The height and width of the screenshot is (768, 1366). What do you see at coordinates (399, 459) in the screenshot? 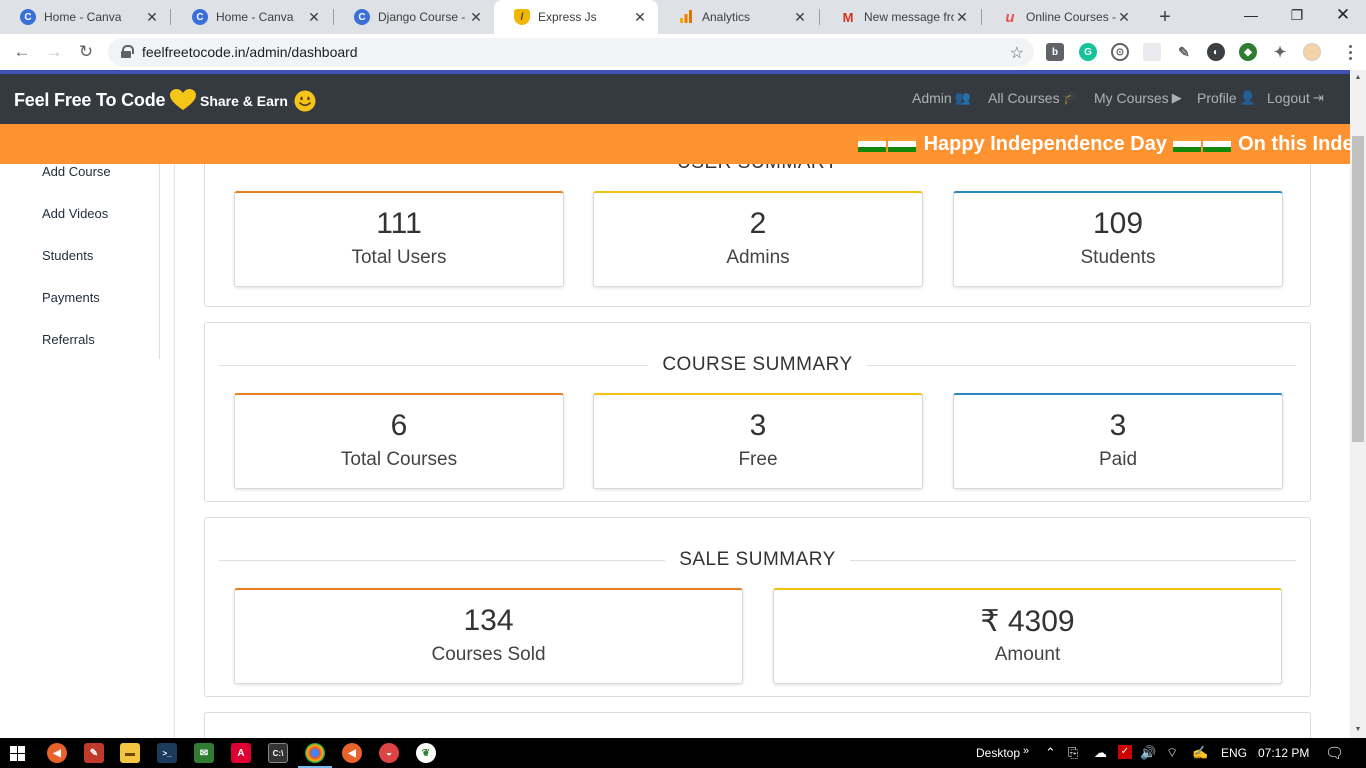
I see `stat-label: Total Courses` at bounding box center [399, 459].